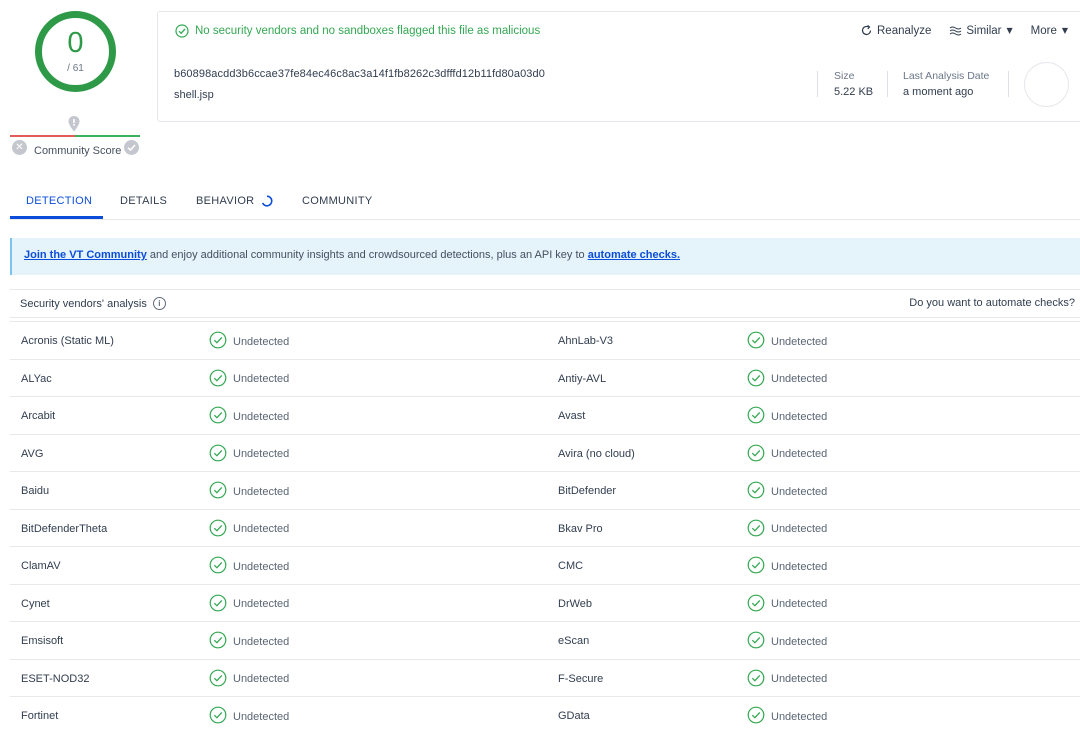 This screenshot has height=740, width=1080. Describe the element at coordinates (545, 490) in the screenshot. I see `table-row: Baidu Undetected BitDefender Undetected` at that location.